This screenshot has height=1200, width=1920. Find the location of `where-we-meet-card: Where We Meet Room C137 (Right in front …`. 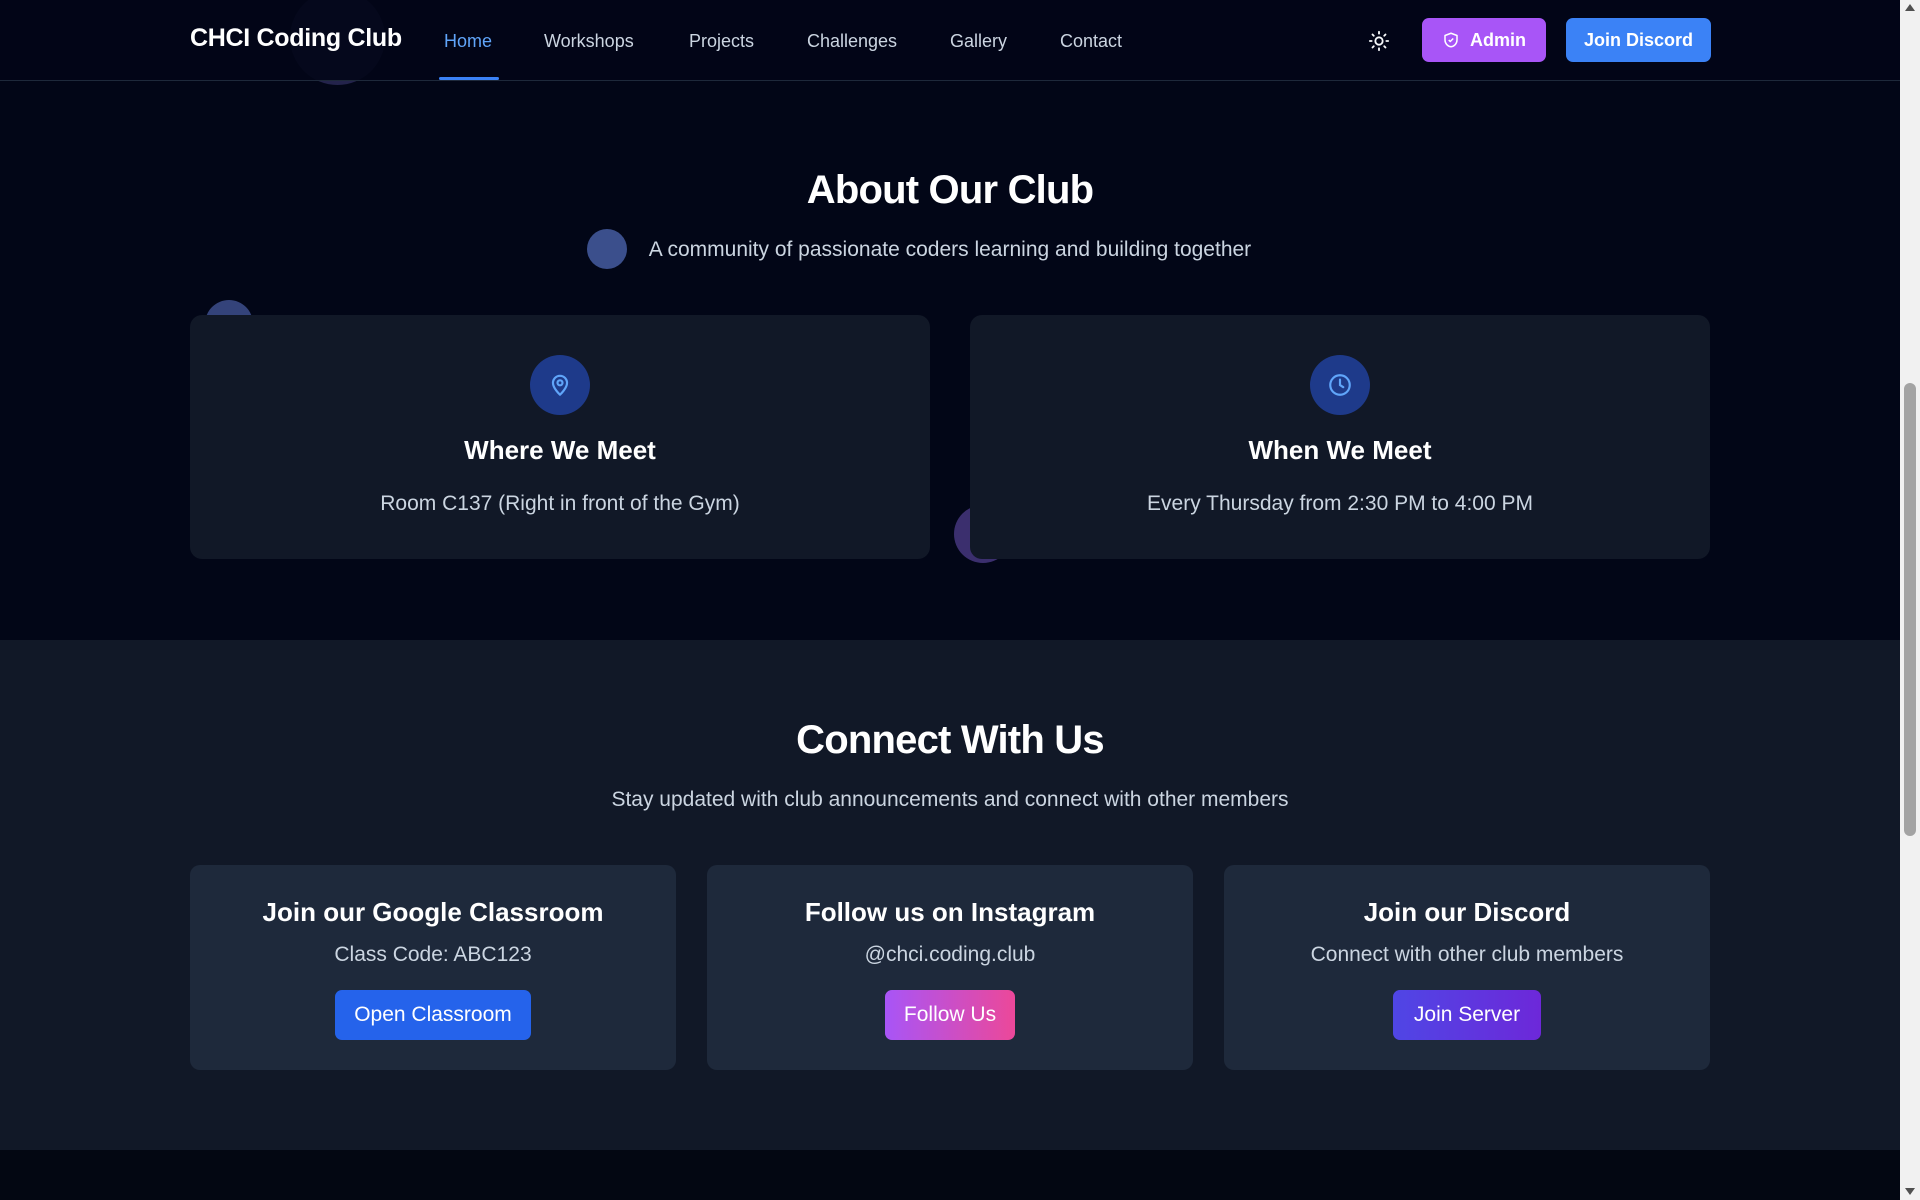

where-we-meet-card: Where We Meet Room C137 (Right in front … is located at coordinates (560, 437).